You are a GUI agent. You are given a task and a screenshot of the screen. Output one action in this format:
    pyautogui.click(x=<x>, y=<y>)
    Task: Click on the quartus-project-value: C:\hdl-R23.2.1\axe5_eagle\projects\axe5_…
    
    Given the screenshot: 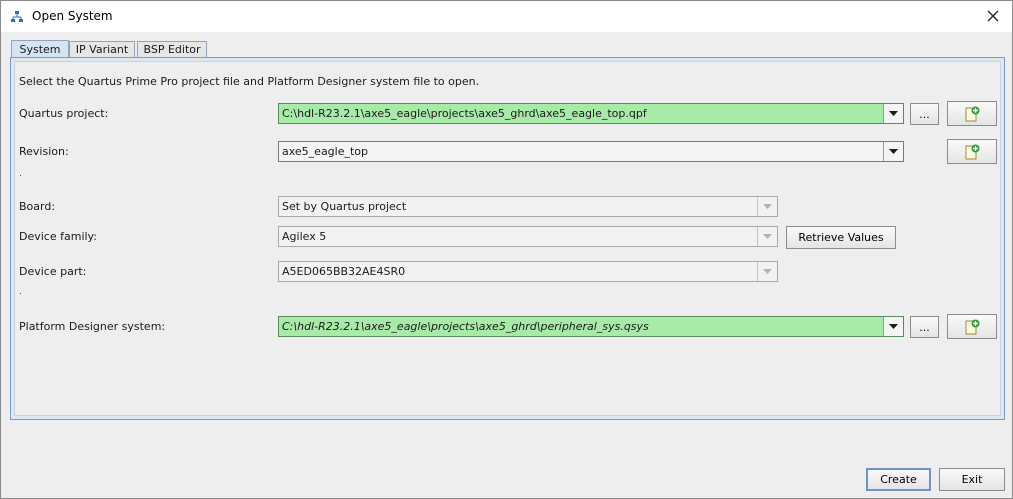 What is the action you would take?
    pyautogui.click(x=464, y=113)
    